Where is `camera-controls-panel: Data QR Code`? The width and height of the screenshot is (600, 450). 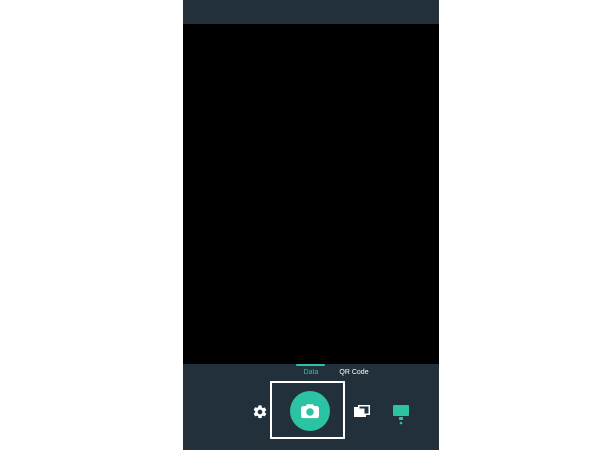
camera-controls-panel: Data QR Code is located at coordinates (311, 407).